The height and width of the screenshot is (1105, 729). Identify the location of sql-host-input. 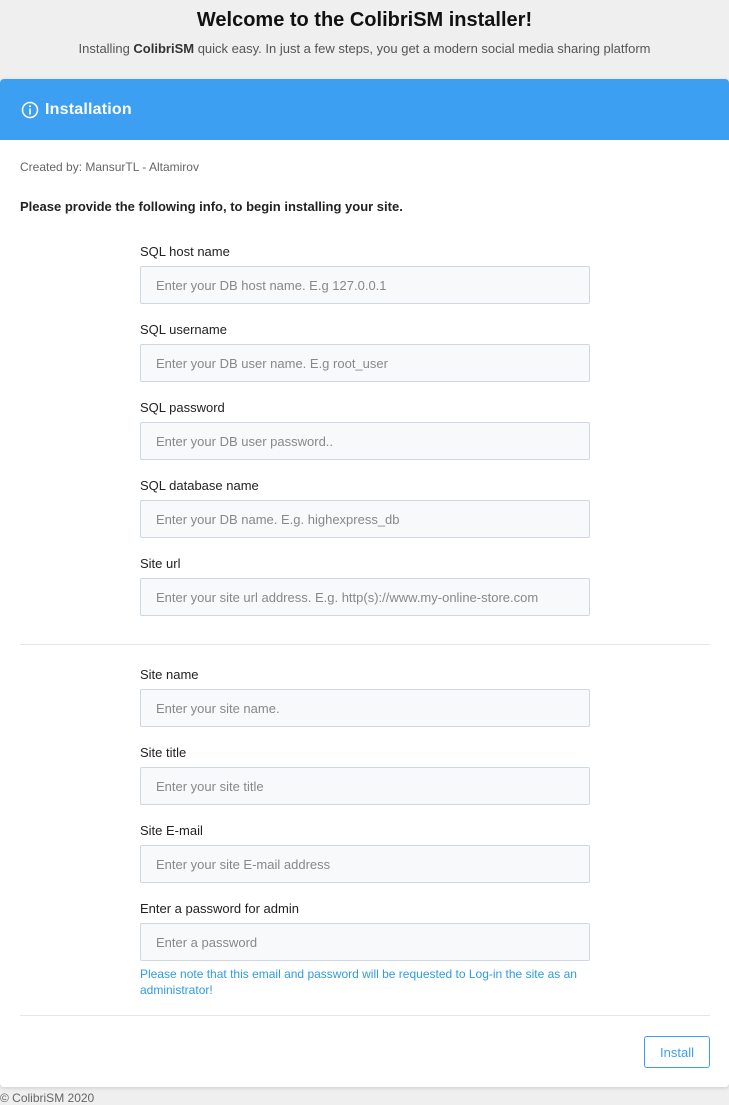
(365, 285).